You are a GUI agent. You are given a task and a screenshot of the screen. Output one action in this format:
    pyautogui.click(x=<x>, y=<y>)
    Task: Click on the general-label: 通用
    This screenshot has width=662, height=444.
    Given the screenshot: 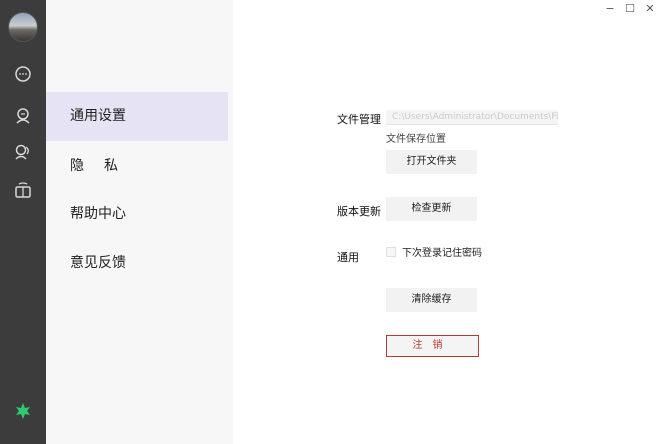 What is the action you would take?
    pyautogui.click(x=348, y=257)
    